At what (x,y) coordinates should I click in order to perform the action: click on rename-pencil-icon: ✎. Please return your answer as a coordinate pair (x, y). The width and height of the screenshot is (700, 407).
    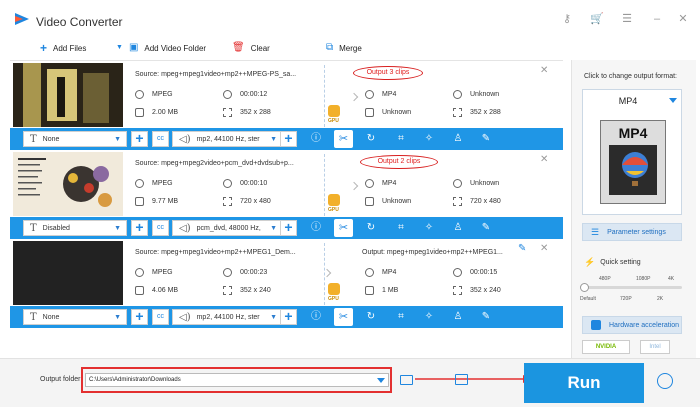
    Looking at the image, I should click on (522, 248).